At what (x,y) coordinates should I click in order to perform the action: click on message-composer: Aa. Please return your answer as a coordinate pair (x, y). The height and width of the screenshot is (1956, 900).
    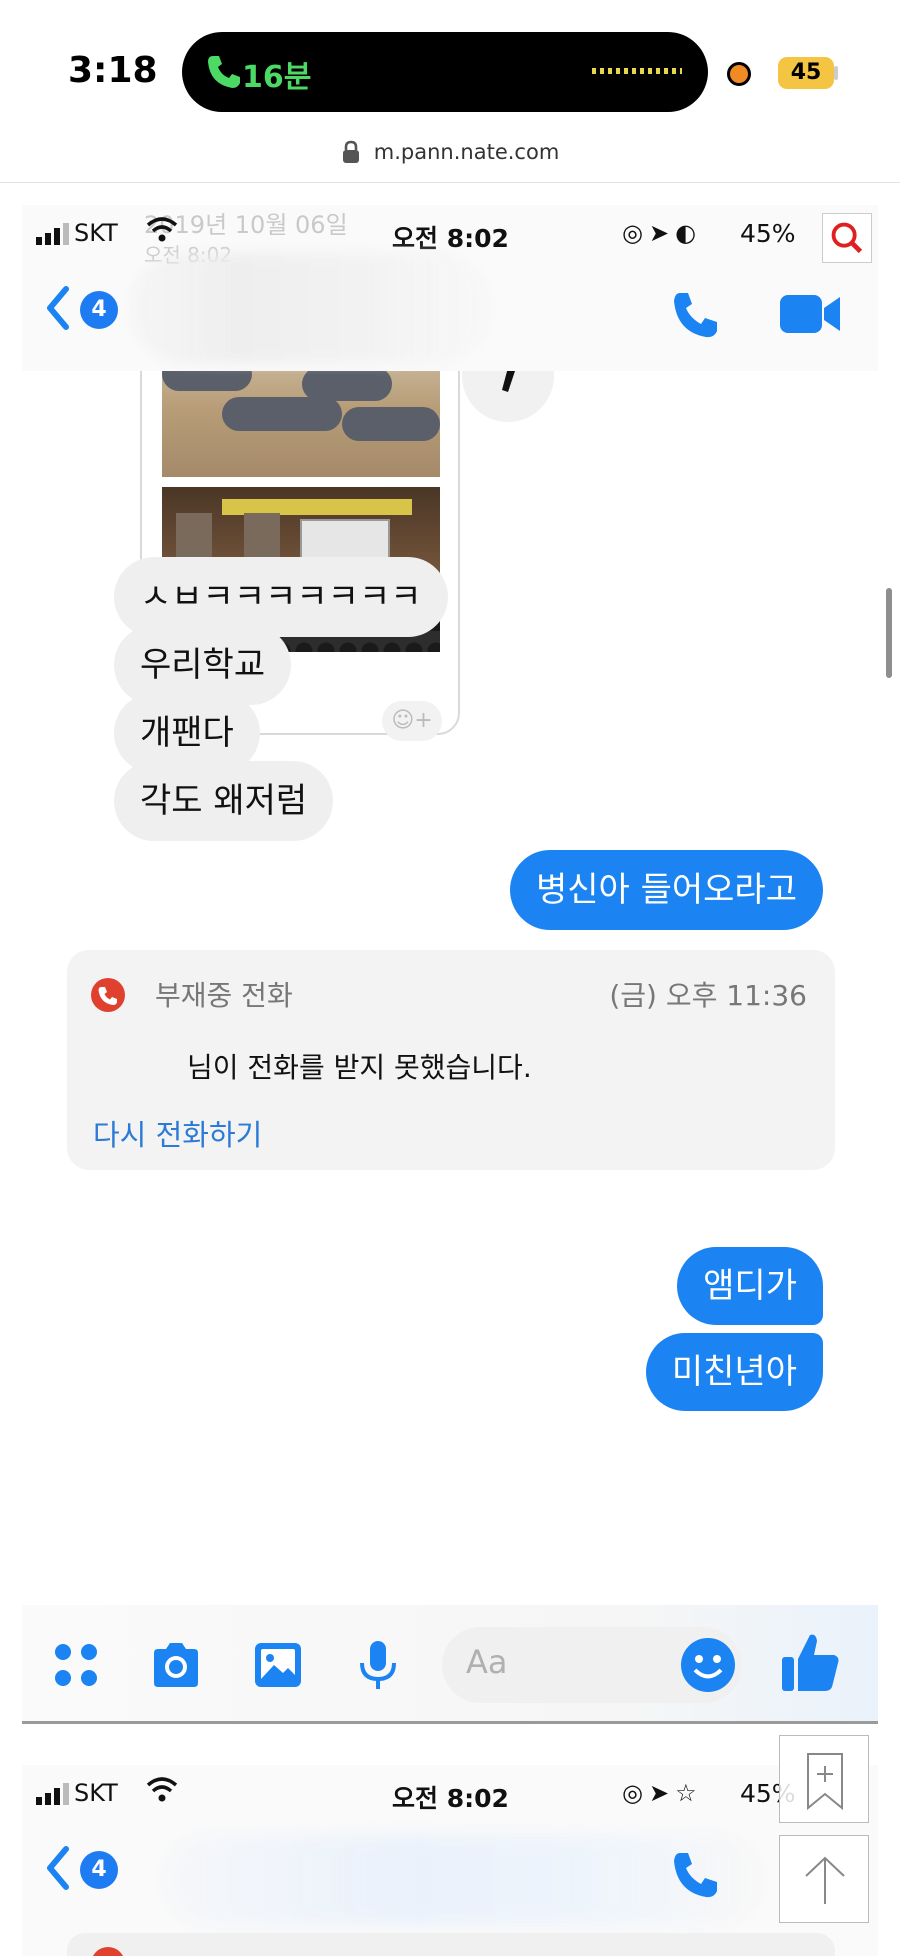
    Looking at the image, I should click on (450, 1664).